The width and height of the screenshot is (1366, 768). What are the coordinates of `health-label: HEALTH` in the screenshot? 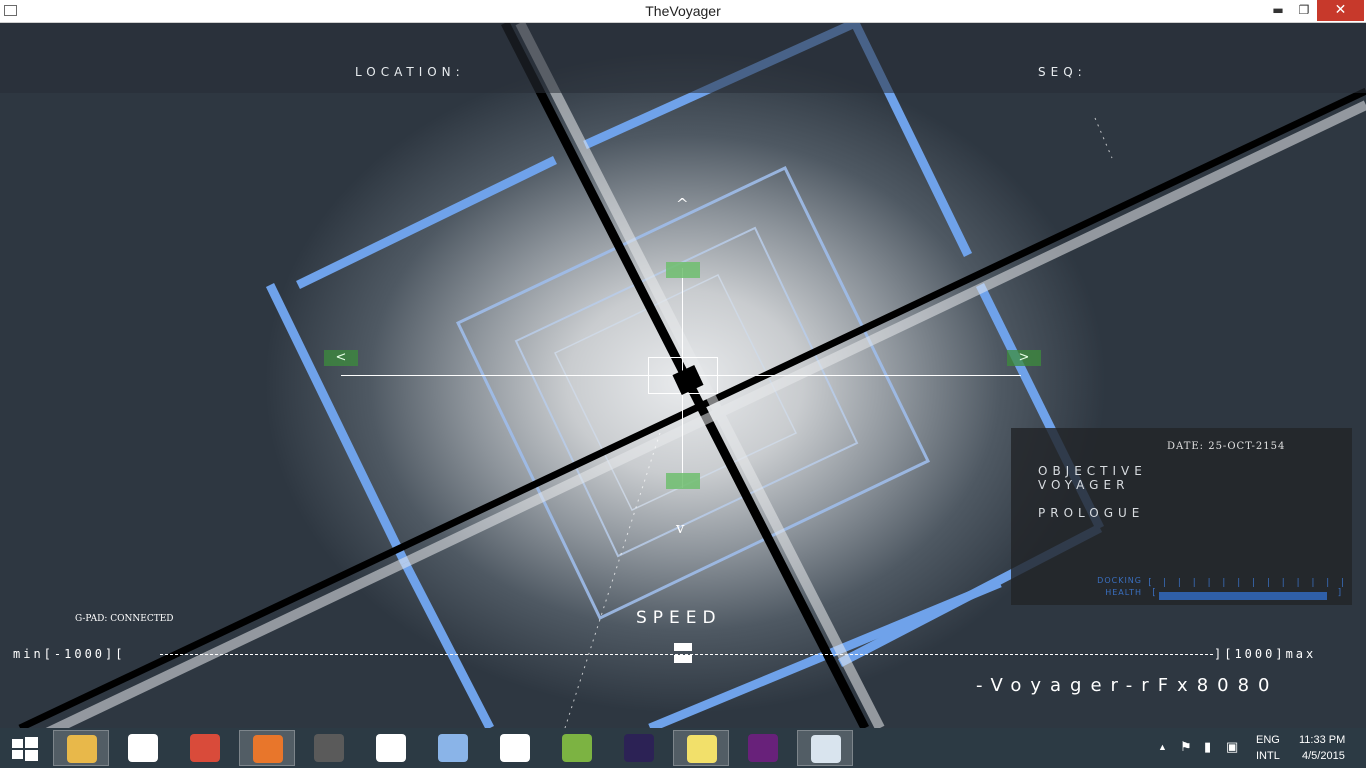 It's located at (1123, 592).